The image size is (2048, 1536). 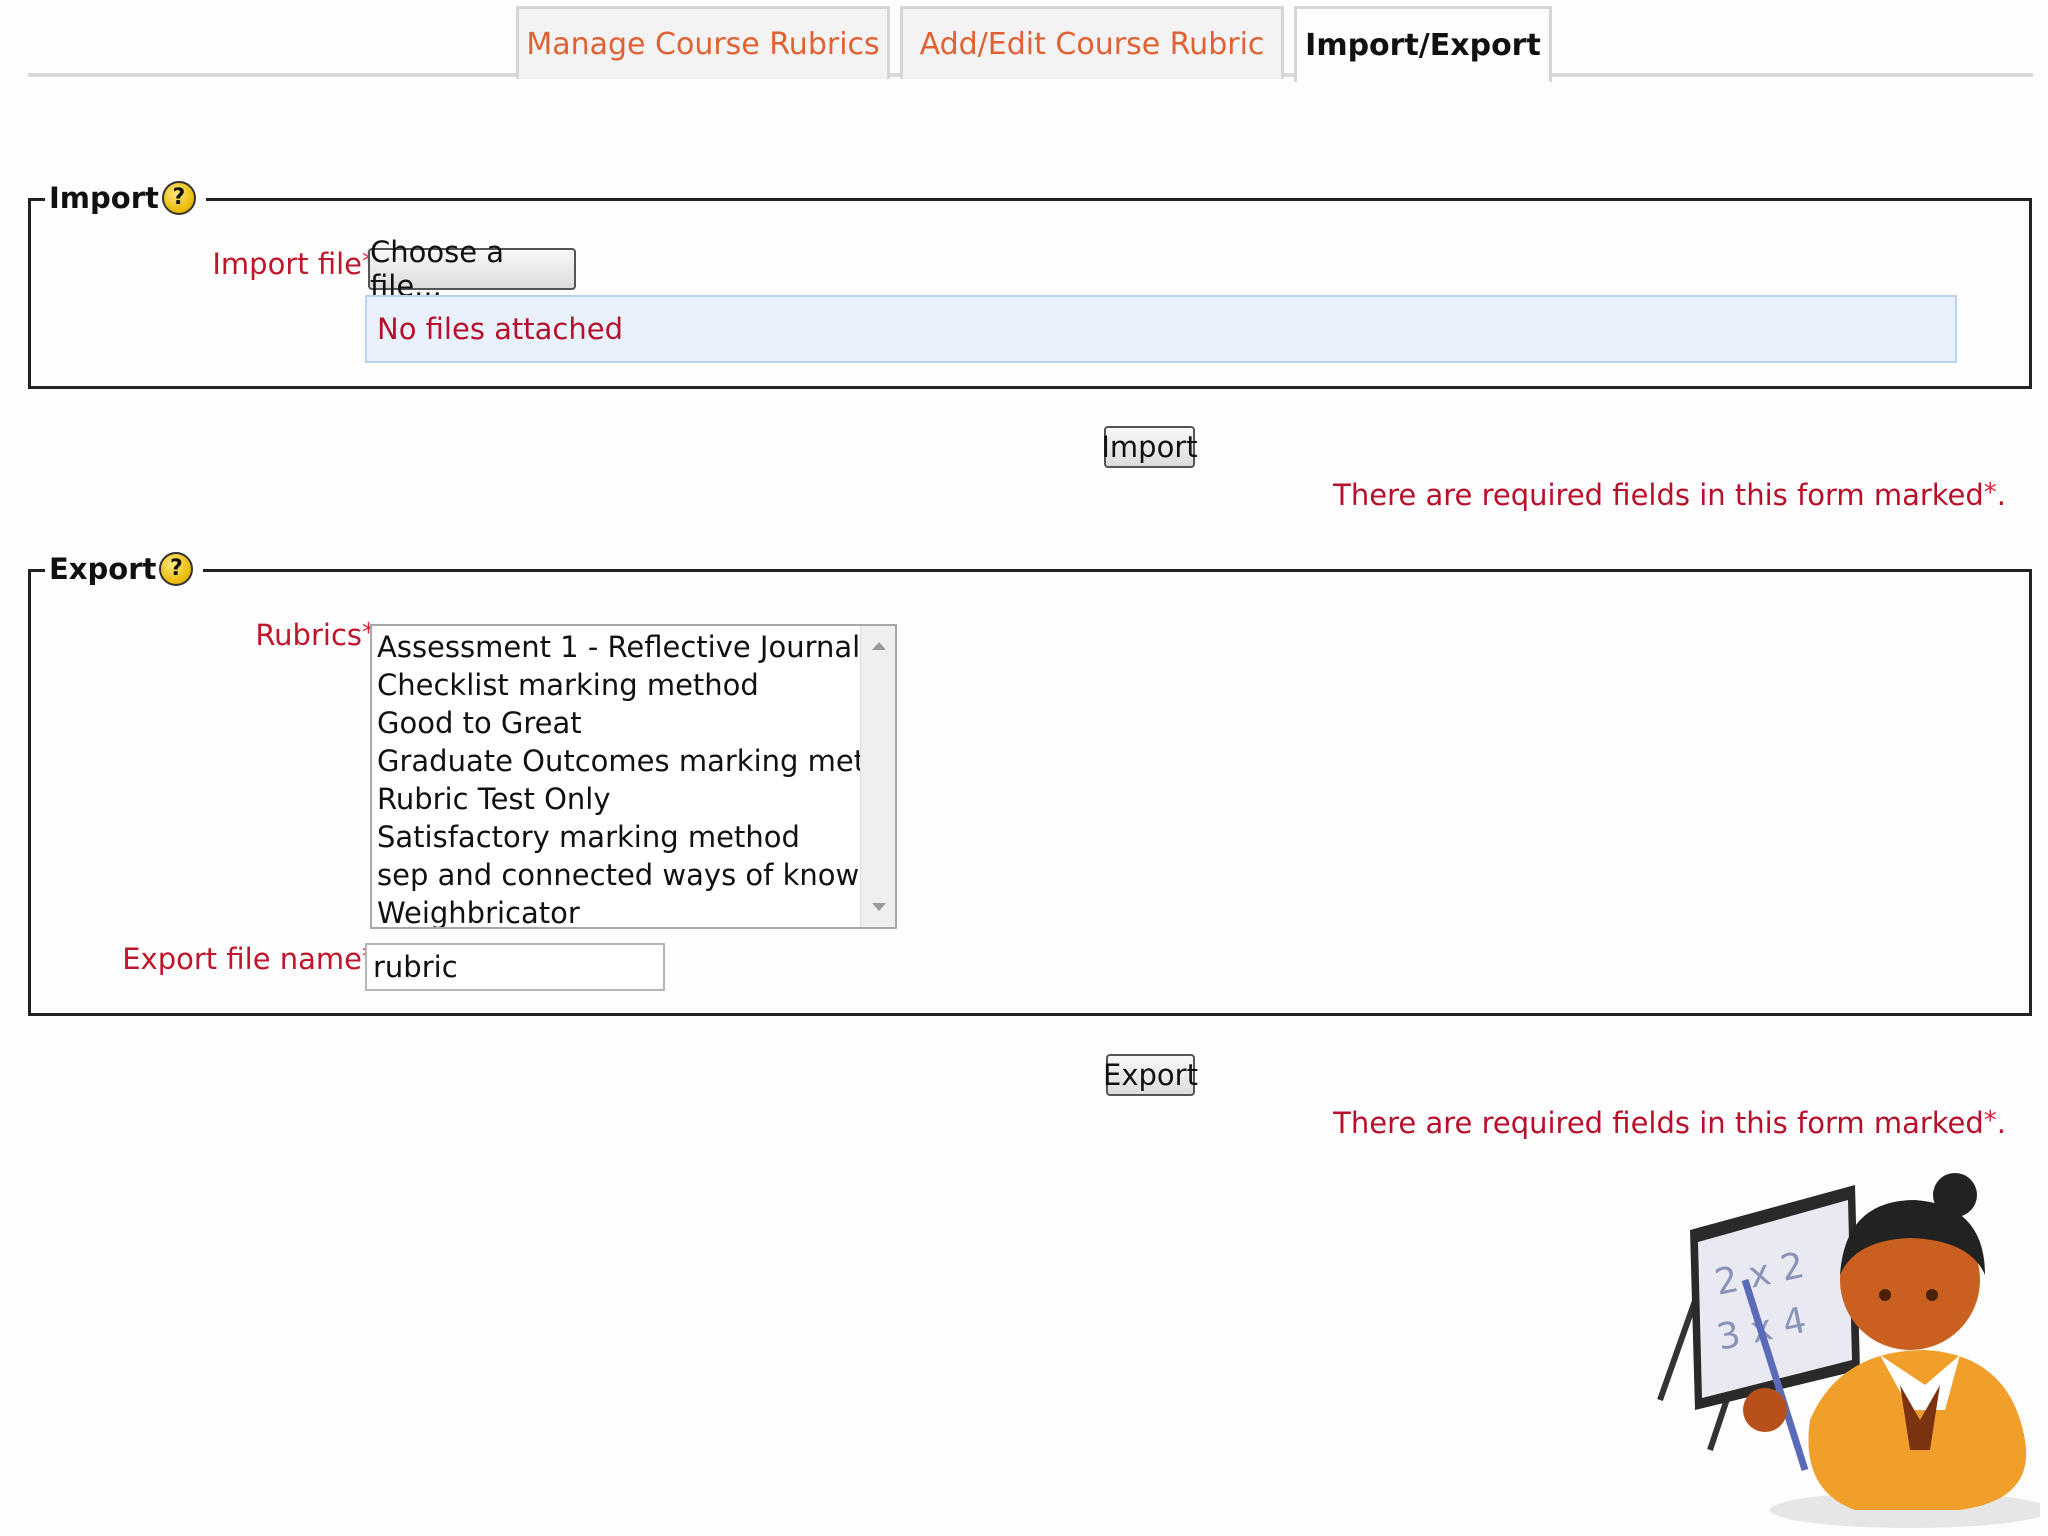 I want to click on rubrics-label-text: Rubrics, so click(x=308, y=635).